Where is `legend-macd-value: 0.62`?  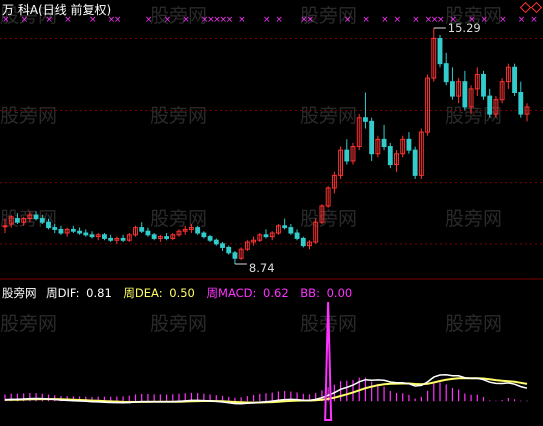
legend-macd-value: 0.62 is located at coordinates (276, 293).